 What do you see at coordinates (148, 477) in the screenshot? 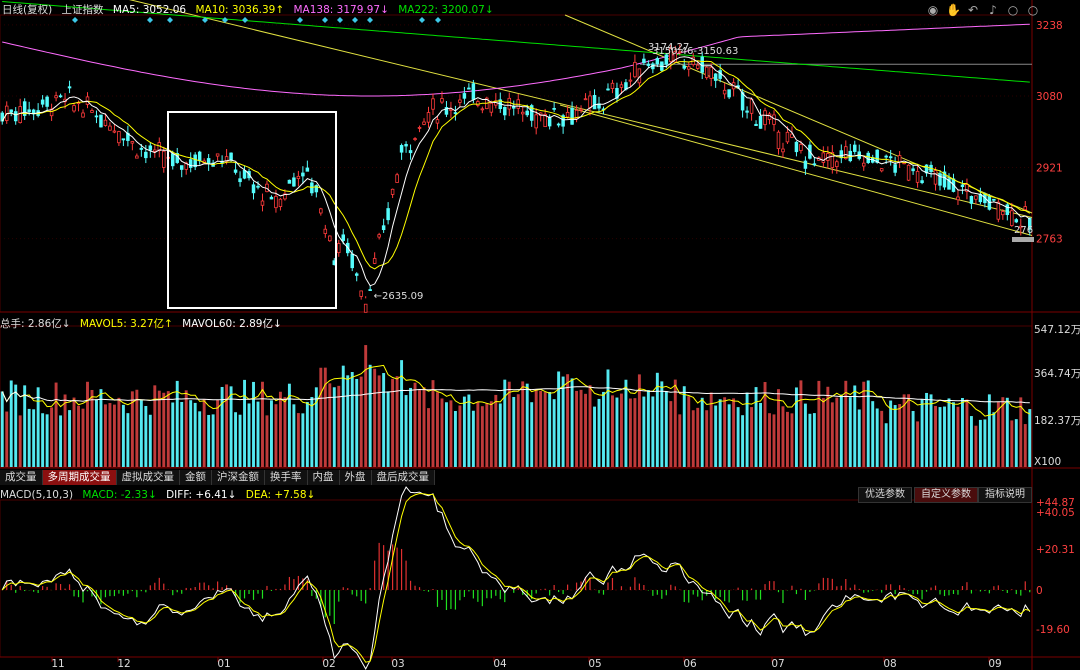
I see `tab-virtual-volume: 虚拟成交量` at bounding box center [148, 477].